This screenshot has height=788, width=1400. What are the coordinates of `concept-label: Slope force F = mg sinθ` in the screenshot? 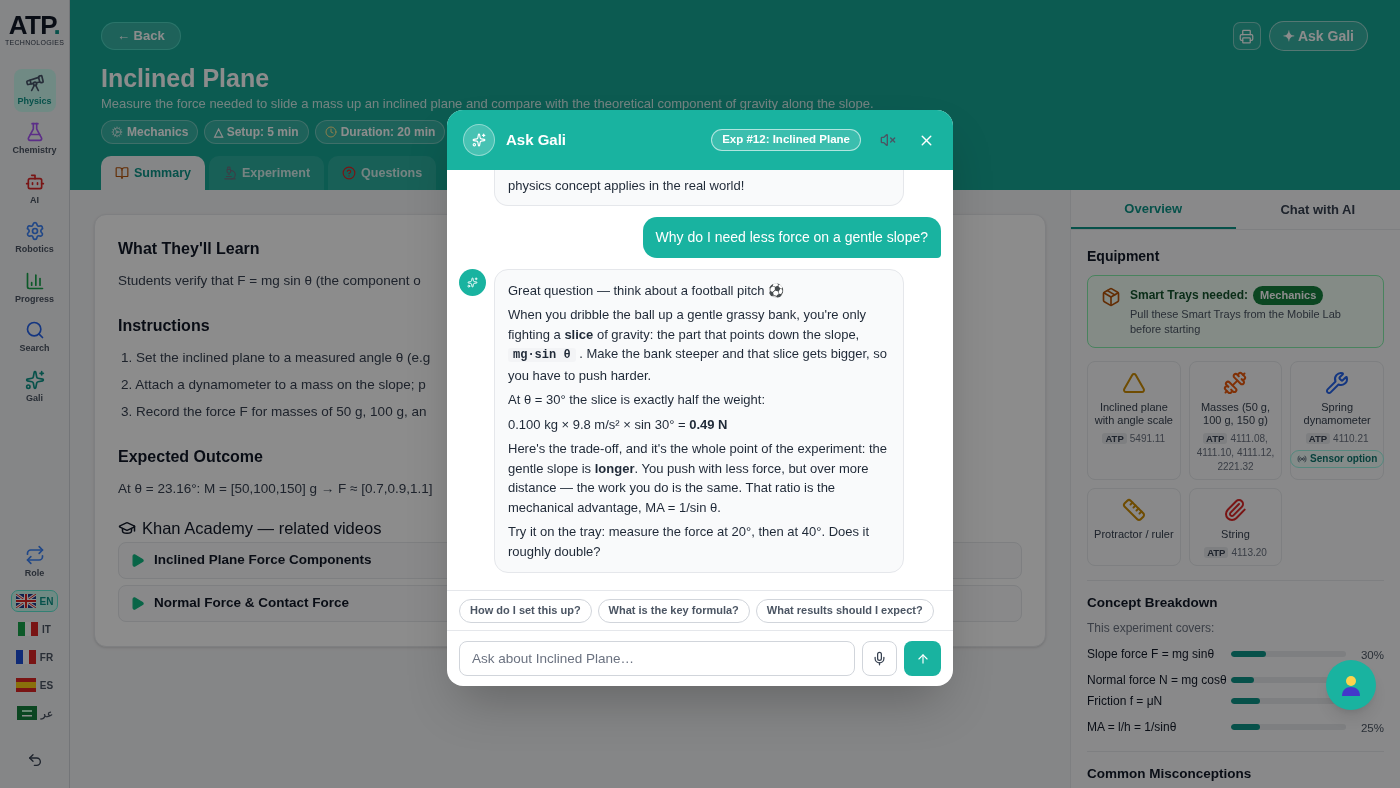 It's located at (1151, 653).